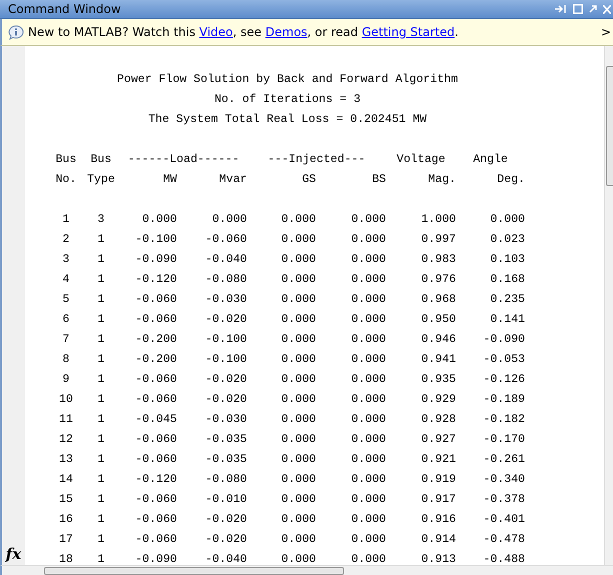 This screenshot has height=575, width=613. What do you see at coordinates (503, 520) in the screenshot?
I see `table-cell-text: -0.401` at bounding box center [503, 520].